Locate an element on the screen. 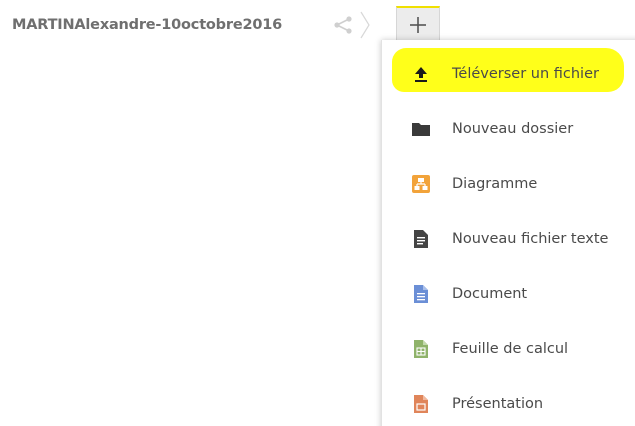 The width and height of the screenshot is (635, 426). menu-item-presentation: Présentation is located at coordinates (508, 404).